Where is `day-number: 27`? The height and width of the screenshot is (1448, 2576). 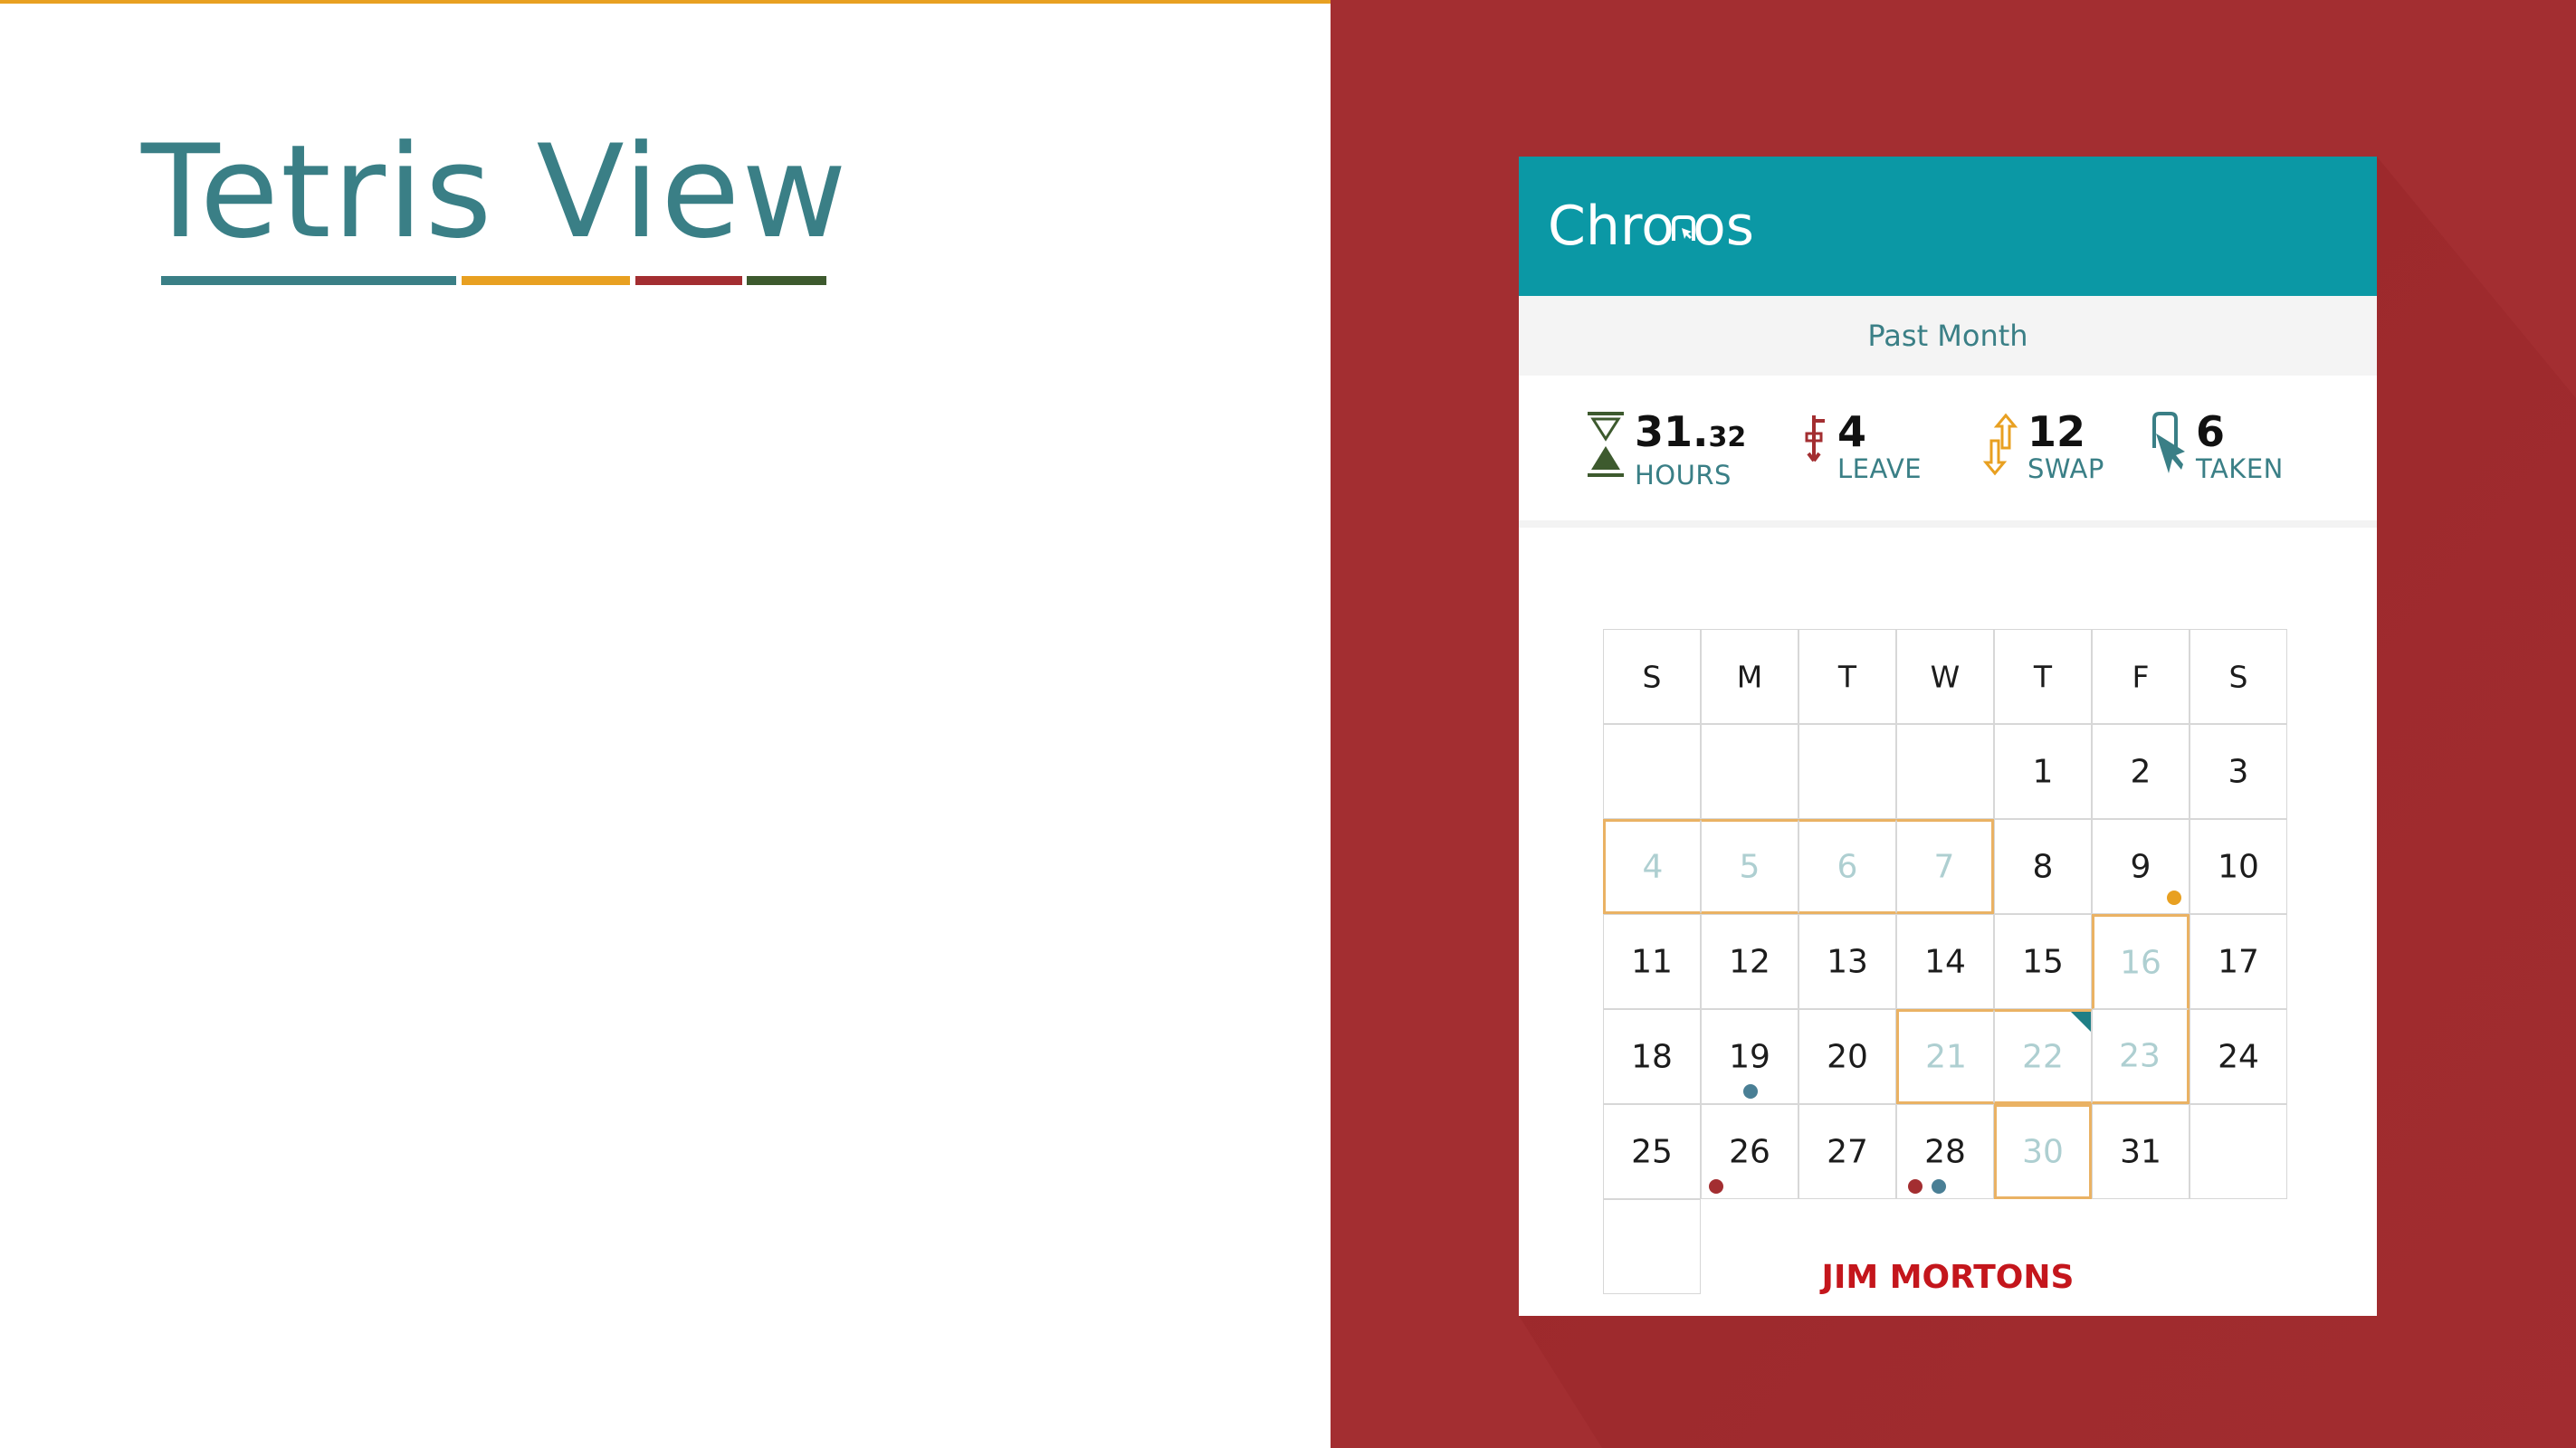
day-number: 27 is located at coordinates (1847, 1152).